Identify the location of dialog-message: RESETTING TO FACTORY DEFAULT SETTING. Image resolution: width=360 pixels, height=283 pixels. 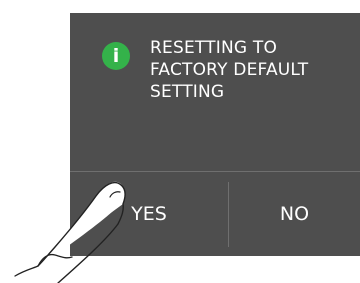
(252, 70).